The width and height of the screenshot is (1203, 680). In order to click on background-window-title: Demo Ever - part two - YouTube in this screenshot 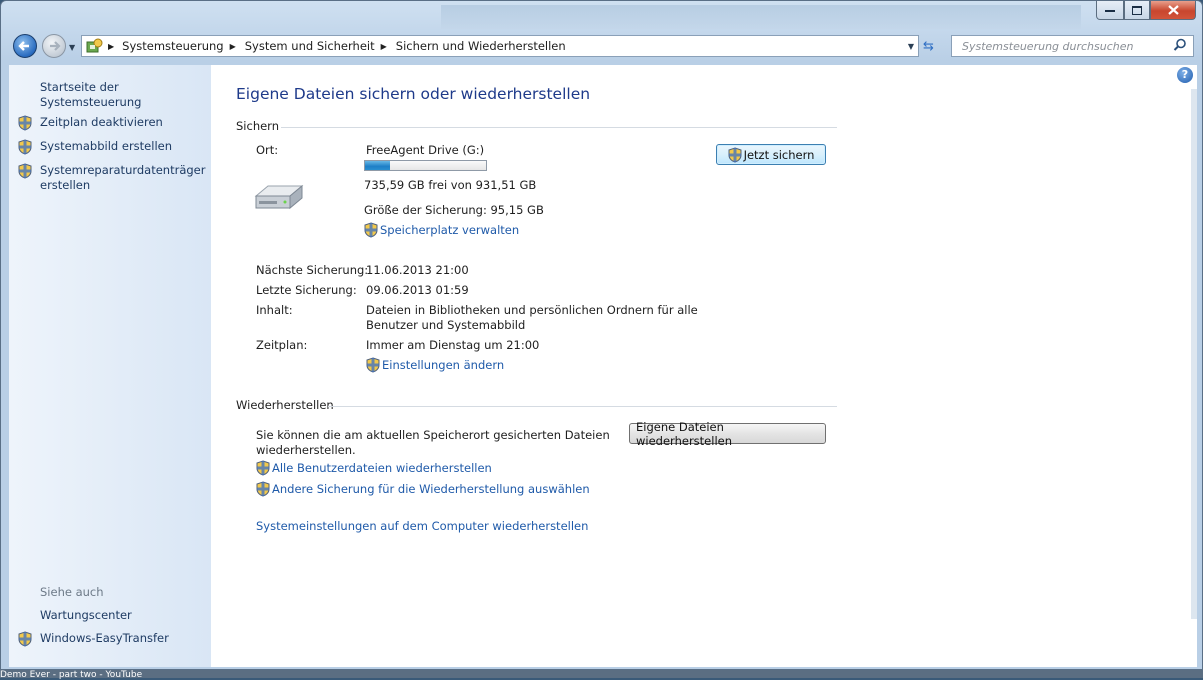, I will do `click(71, 675)`.